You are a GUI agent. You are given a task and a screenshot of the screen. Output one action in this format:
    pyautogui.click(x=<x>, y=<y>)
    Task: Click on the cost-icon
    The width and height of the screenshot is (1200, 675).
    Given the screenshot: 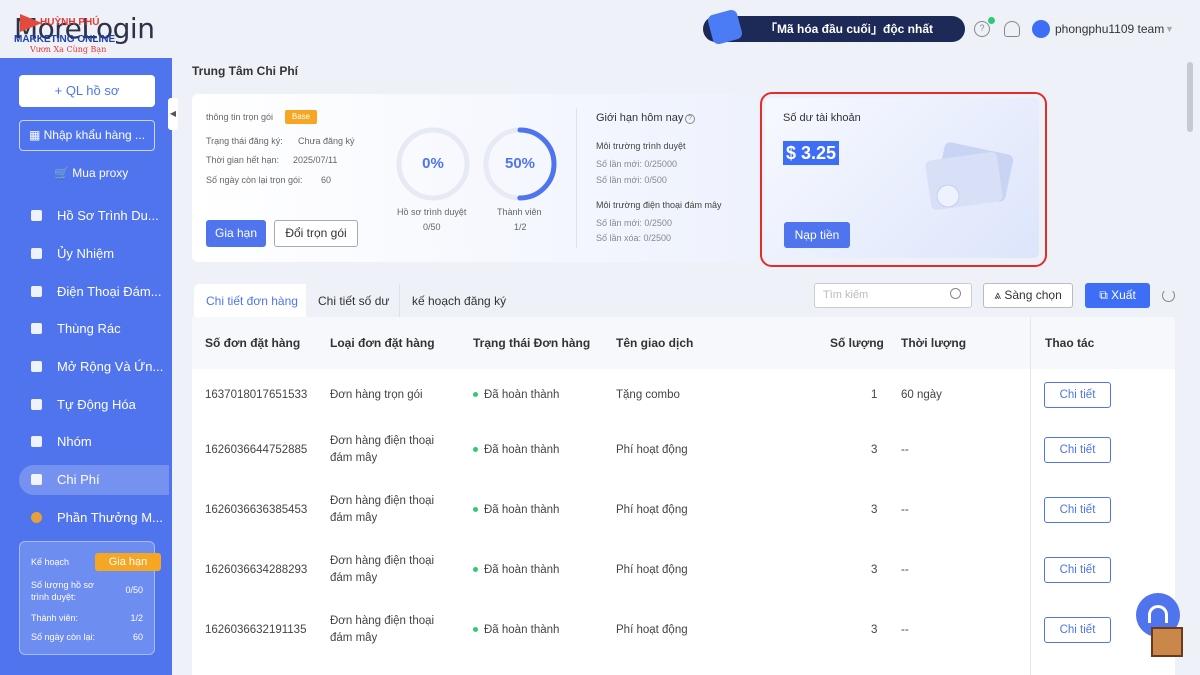 What is the action you would take?
    pyautogui.click(x=36, y=479)
    